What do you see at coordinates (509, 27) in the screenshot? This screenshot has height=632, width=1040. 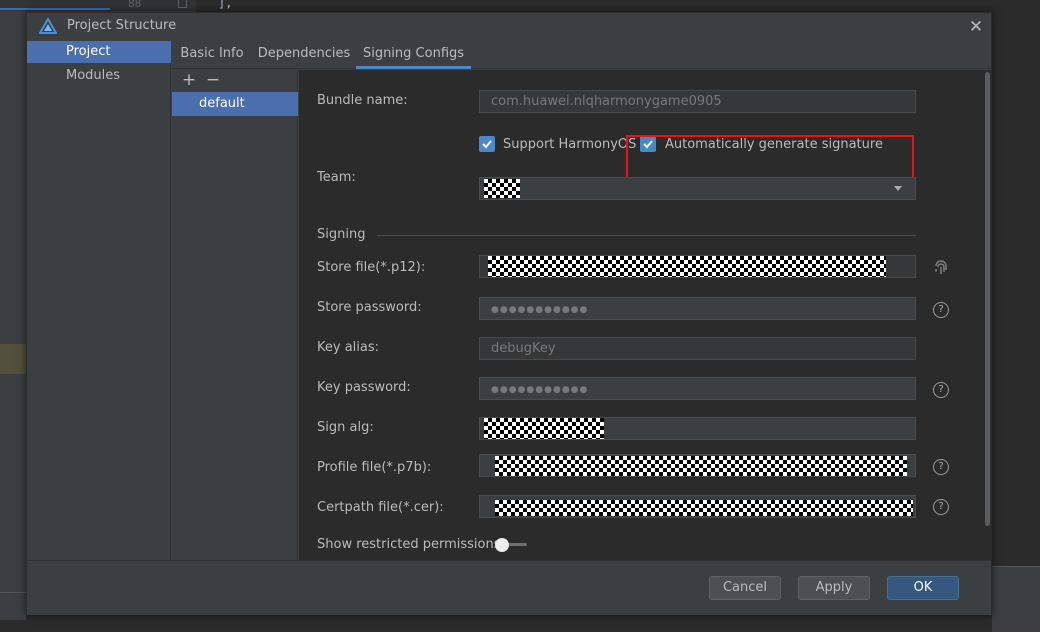 I see `dialog-titlebar: Project Structure ✕` at bounding box center [509, 27].